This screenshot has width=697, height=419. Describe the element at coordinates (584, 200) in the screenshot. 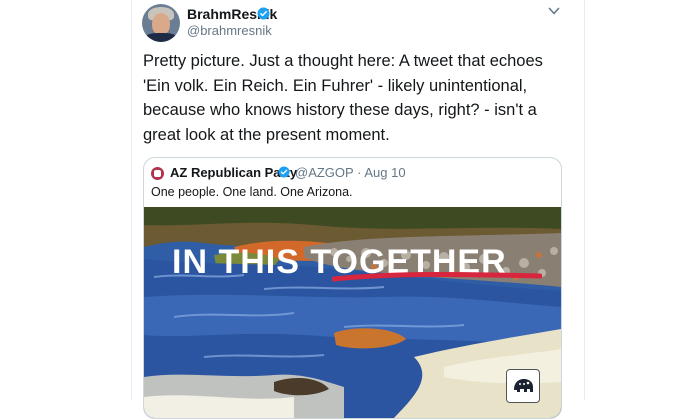

I see `timeline-right-border` at that location.